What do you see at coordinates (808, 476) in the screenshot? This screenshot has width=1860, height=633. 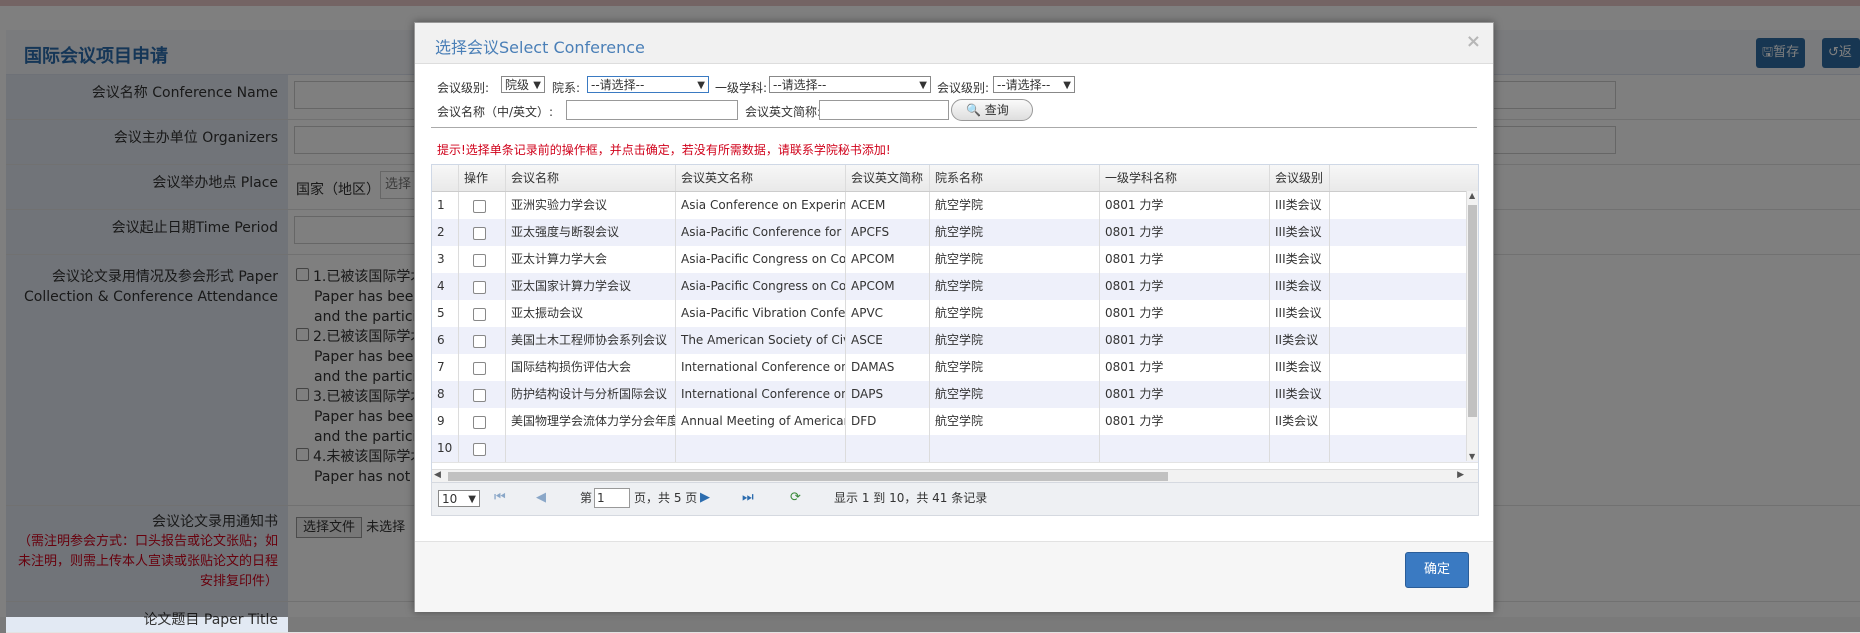 I see `horizontal-scroll-thumb` at bounding box center [808, 476].